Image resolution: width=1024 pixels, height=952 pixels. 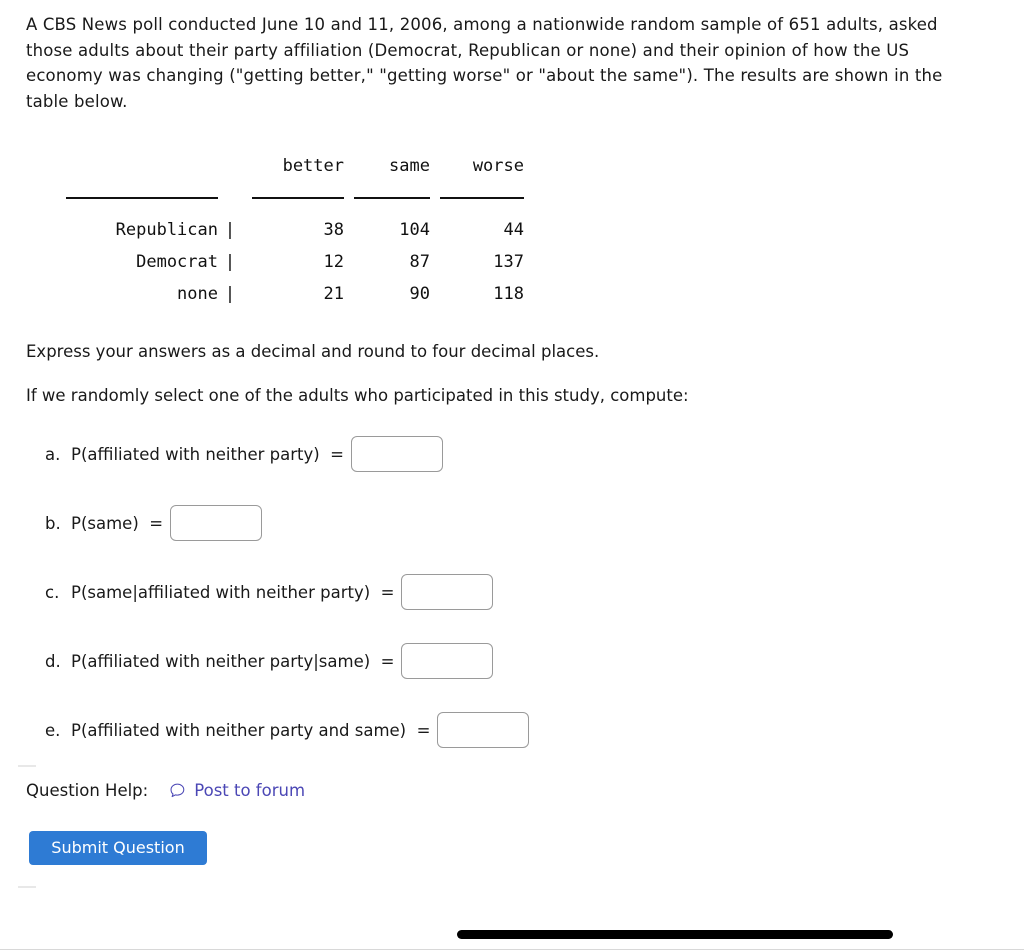 I want to click on header-divider-cell, so click(x=230, y=166).